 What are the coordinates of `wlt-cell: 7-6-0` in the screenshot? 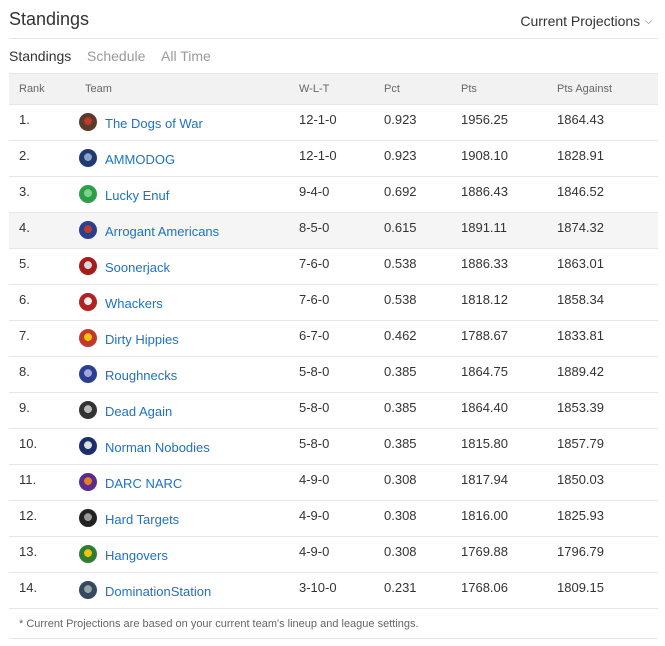 It's located at (314, 299).